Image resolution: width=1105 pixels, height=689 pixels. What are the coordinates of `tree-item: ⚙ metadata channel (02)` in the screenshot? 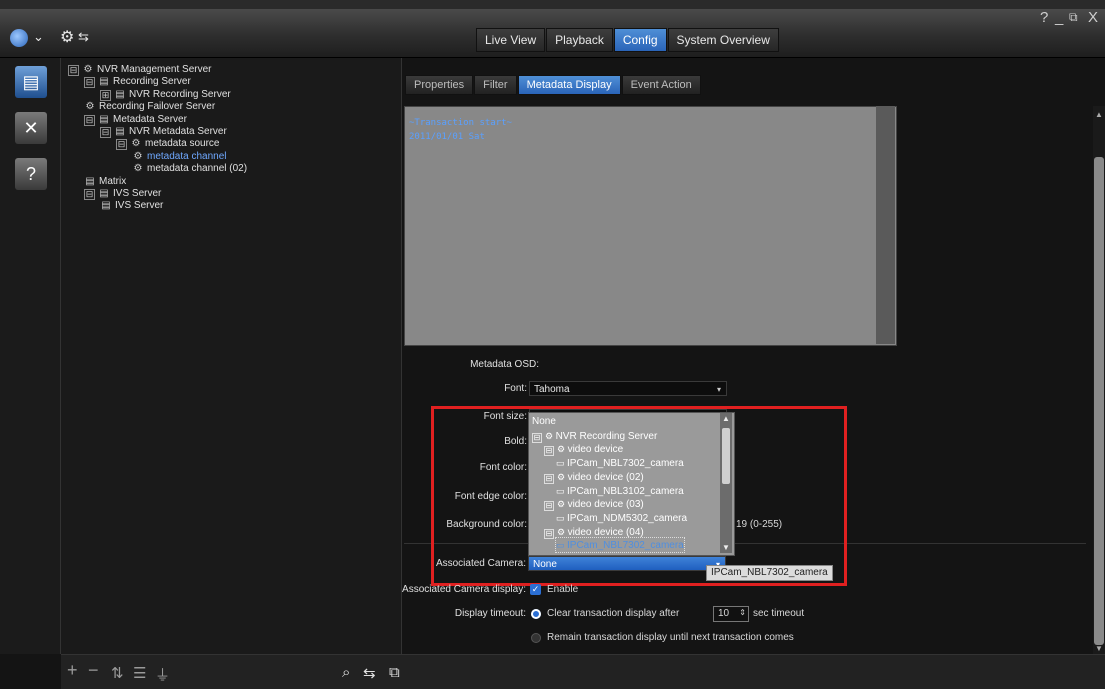 It's located at (190, 168).